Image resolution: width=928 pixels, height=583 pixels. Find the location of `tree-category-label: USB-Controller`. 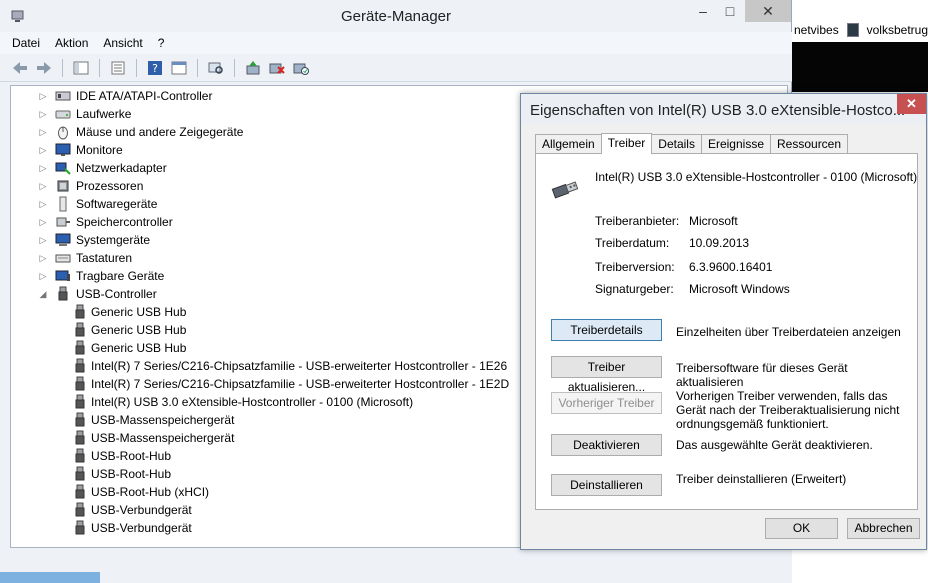

tree-category-label: USB-Controller is located at coordinates (116, 294).